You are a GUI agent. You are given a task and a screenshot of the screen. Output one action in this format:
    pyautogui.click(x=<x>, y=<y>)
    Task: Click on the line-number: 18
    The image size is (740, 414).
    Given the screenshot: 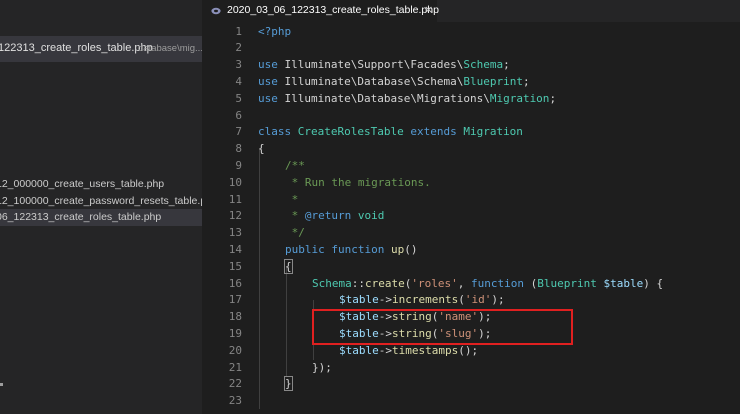 What is the action you would take?
    pyautogui.click(x=235, y=317)
    